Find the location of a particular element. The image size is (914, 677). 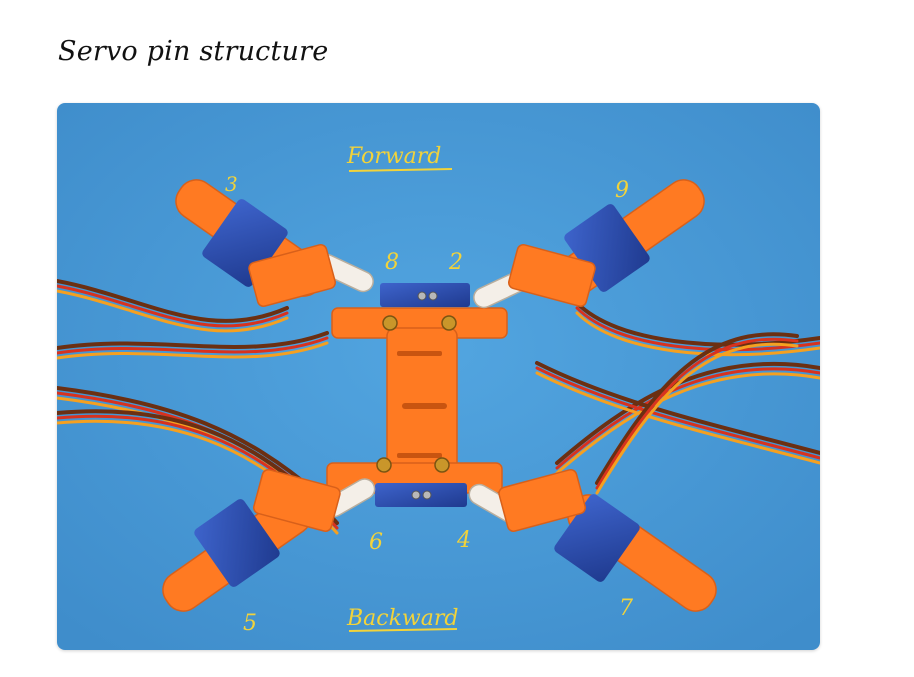

page-title: Servo pin structure is located at coordinates (193, 51).